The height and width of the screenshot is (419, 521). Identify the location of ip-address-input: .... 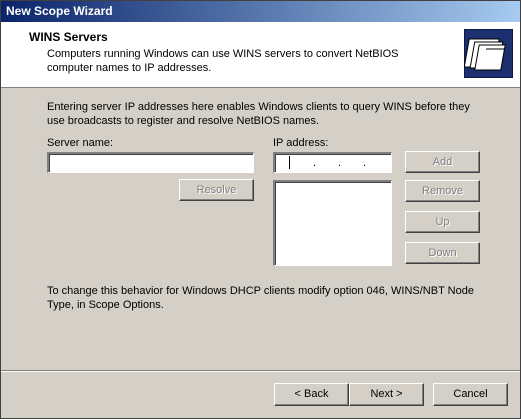
(332, 162).